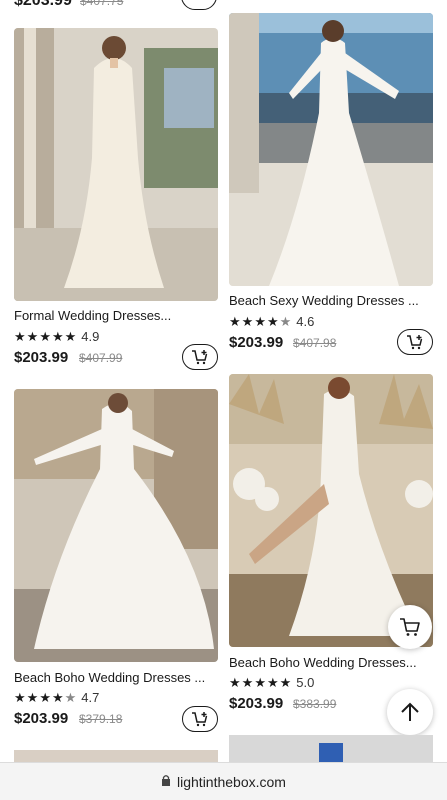 The width and height of the screenshot is (447, 800). What do you see at coordinates (43, 4) in the screenshot?
I see `previous-price: $203.99` at bounding box center [43, 4].